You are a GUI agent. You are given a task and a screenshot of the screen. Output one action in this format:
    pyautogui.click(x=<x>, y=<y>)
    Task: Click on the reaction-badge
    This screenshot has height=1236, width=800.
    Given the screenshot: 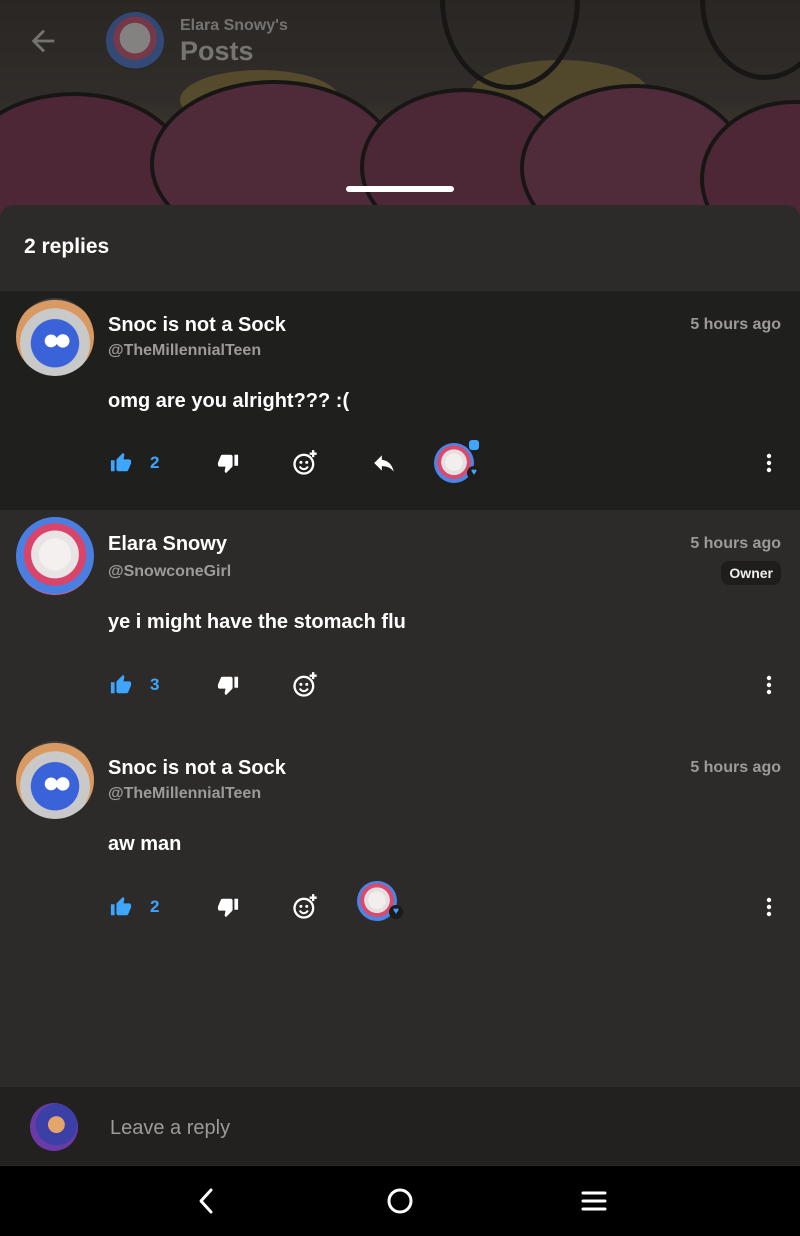 What is the action you would take?
    pyautogui.click(x=474, y=445)
    